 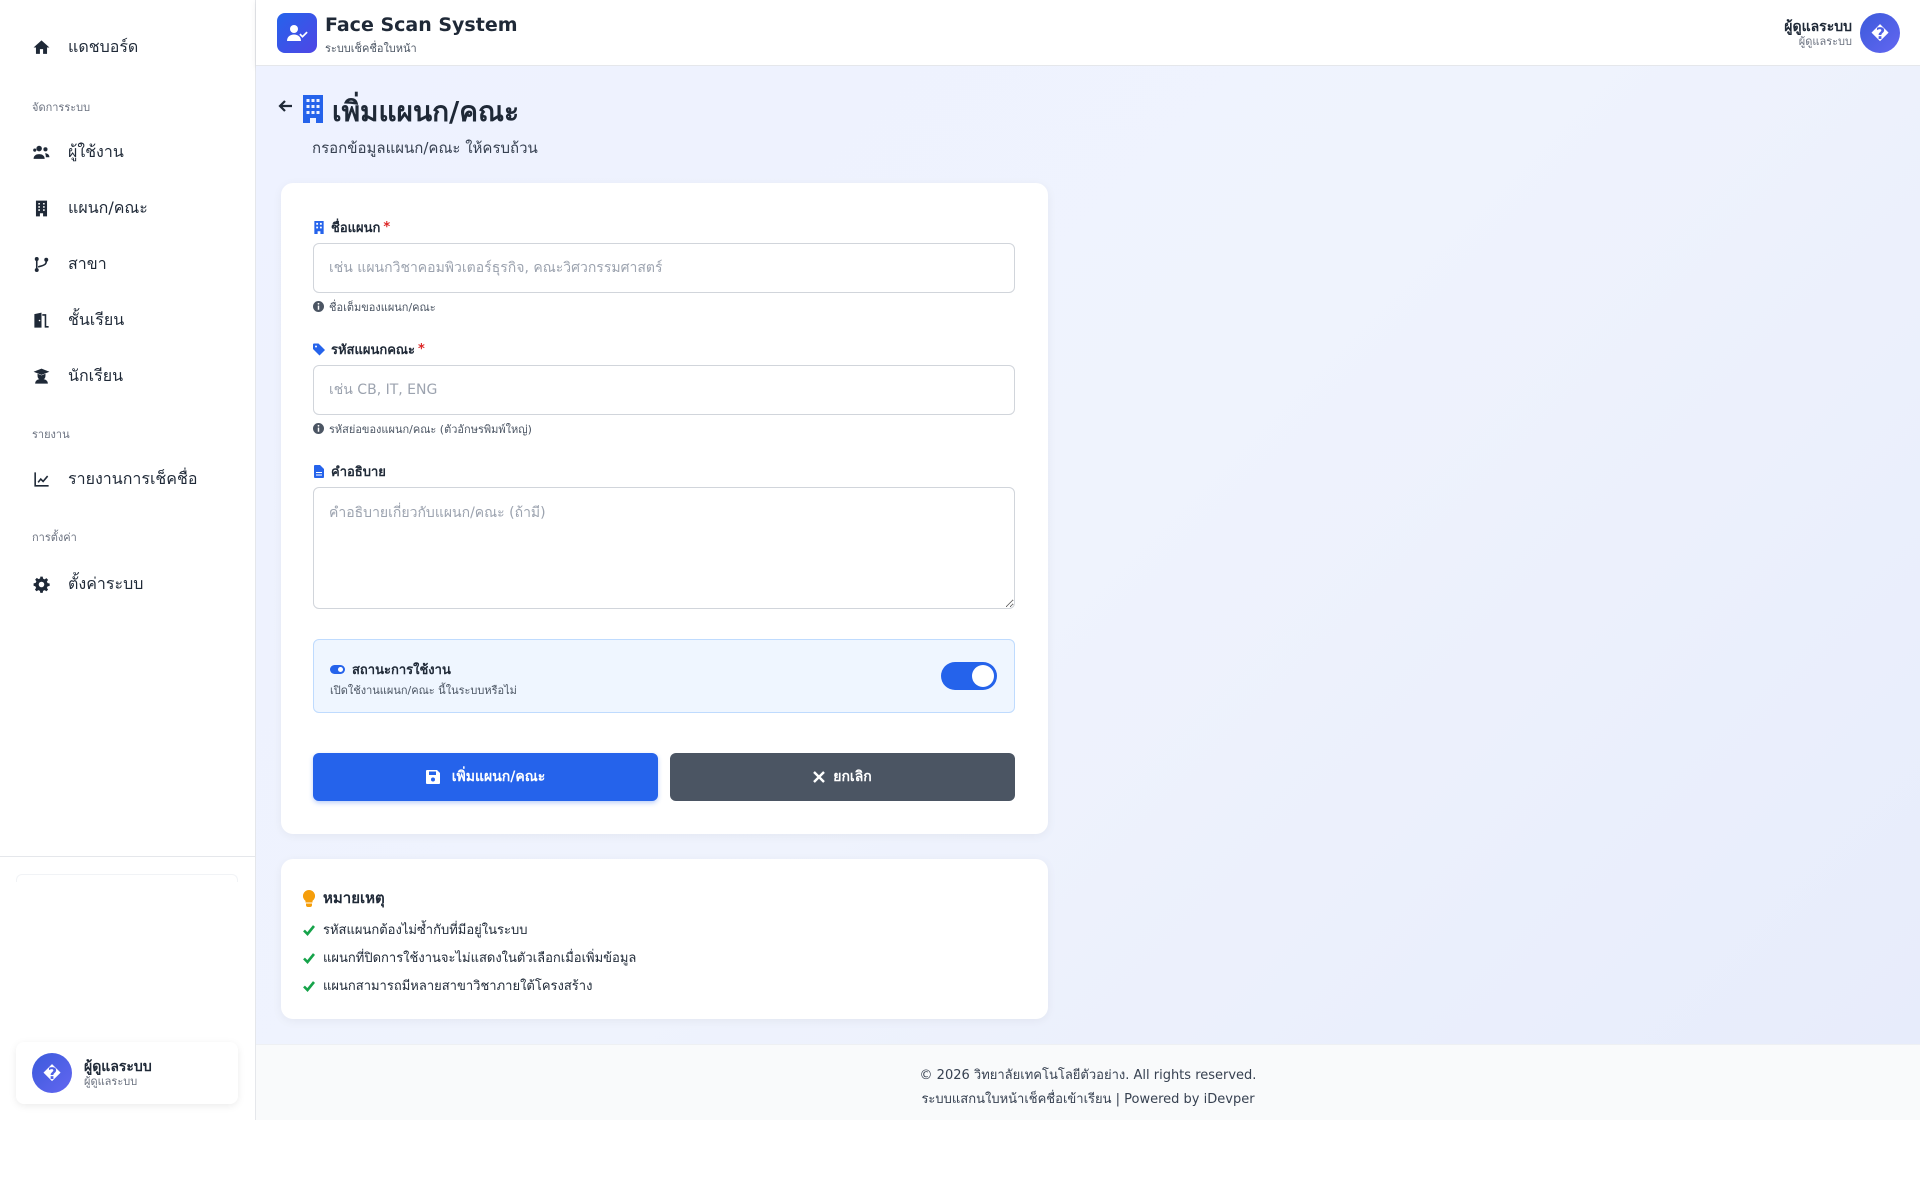 I want to click on header-user-menu: ผู้ดูแลระบบ ผู้ดูแลระบบ �, so click(x=1842, y=33).